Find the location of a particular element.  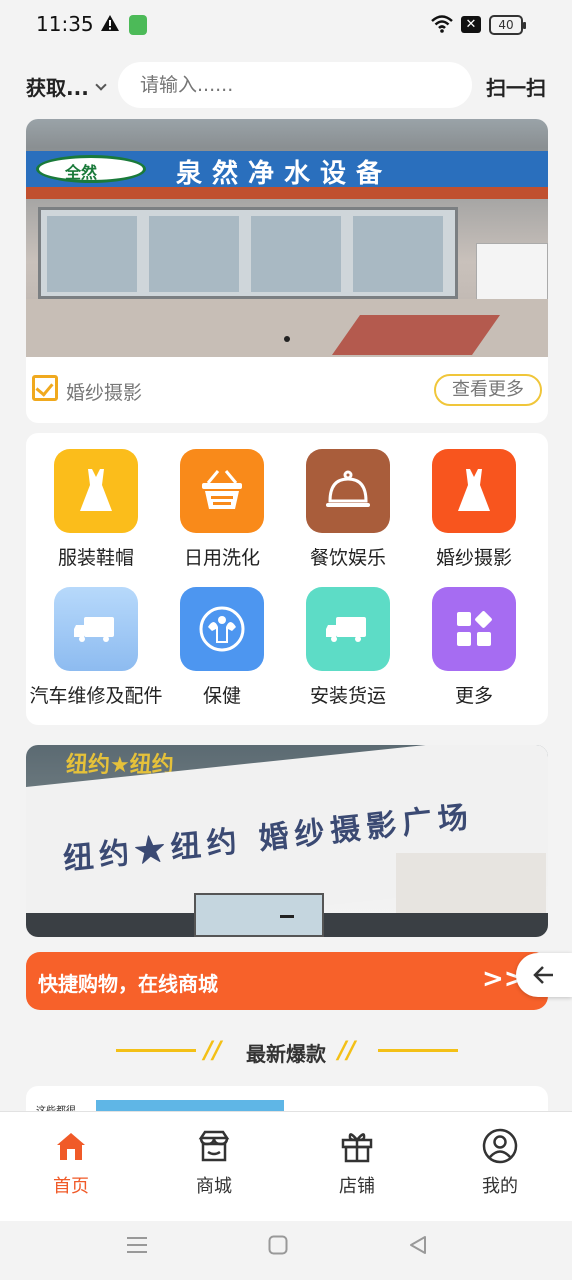

status-bar: 11:35 ✕ 40 is located at coordinates (286, 25).